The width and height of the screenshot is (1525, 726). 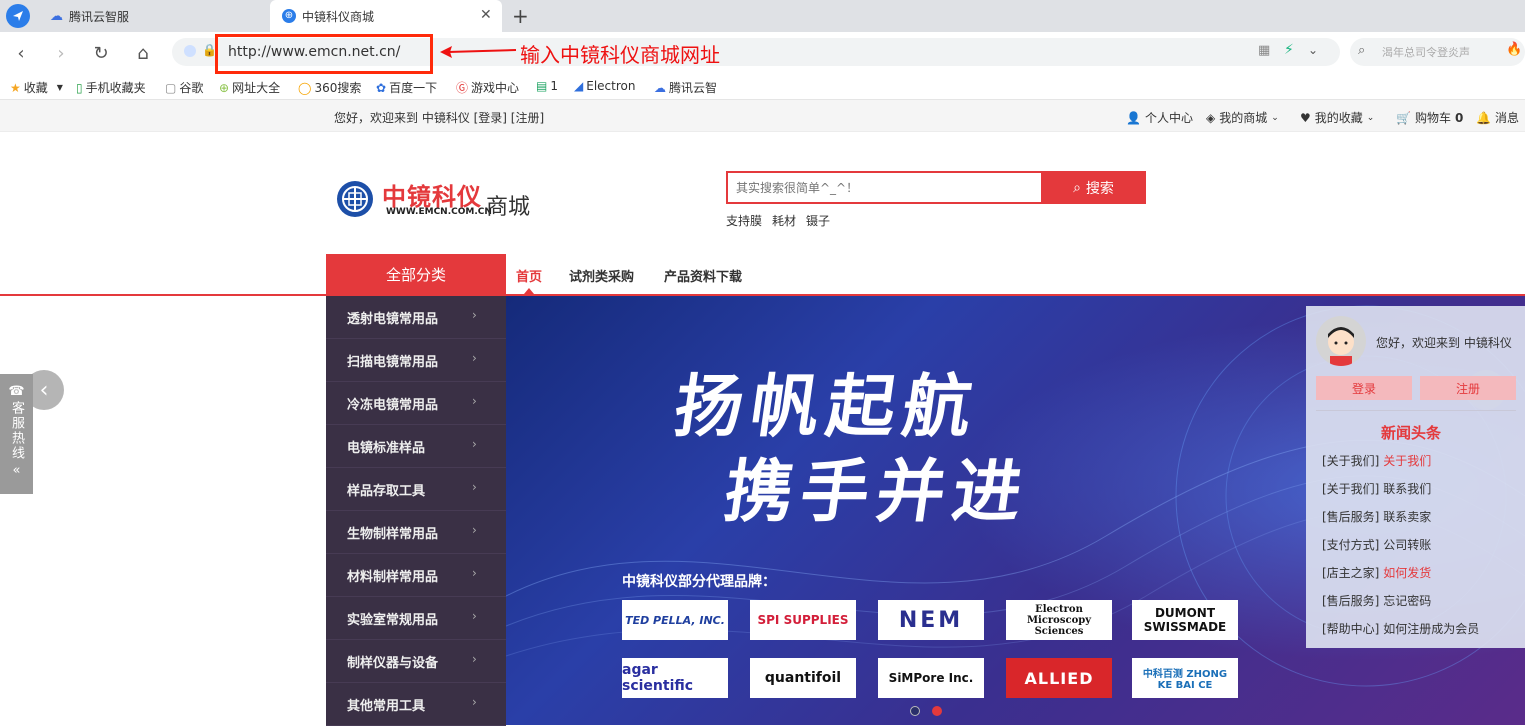 I want to click on news-item: [支付方式] 公司转账, so click(x=1376, y=544).